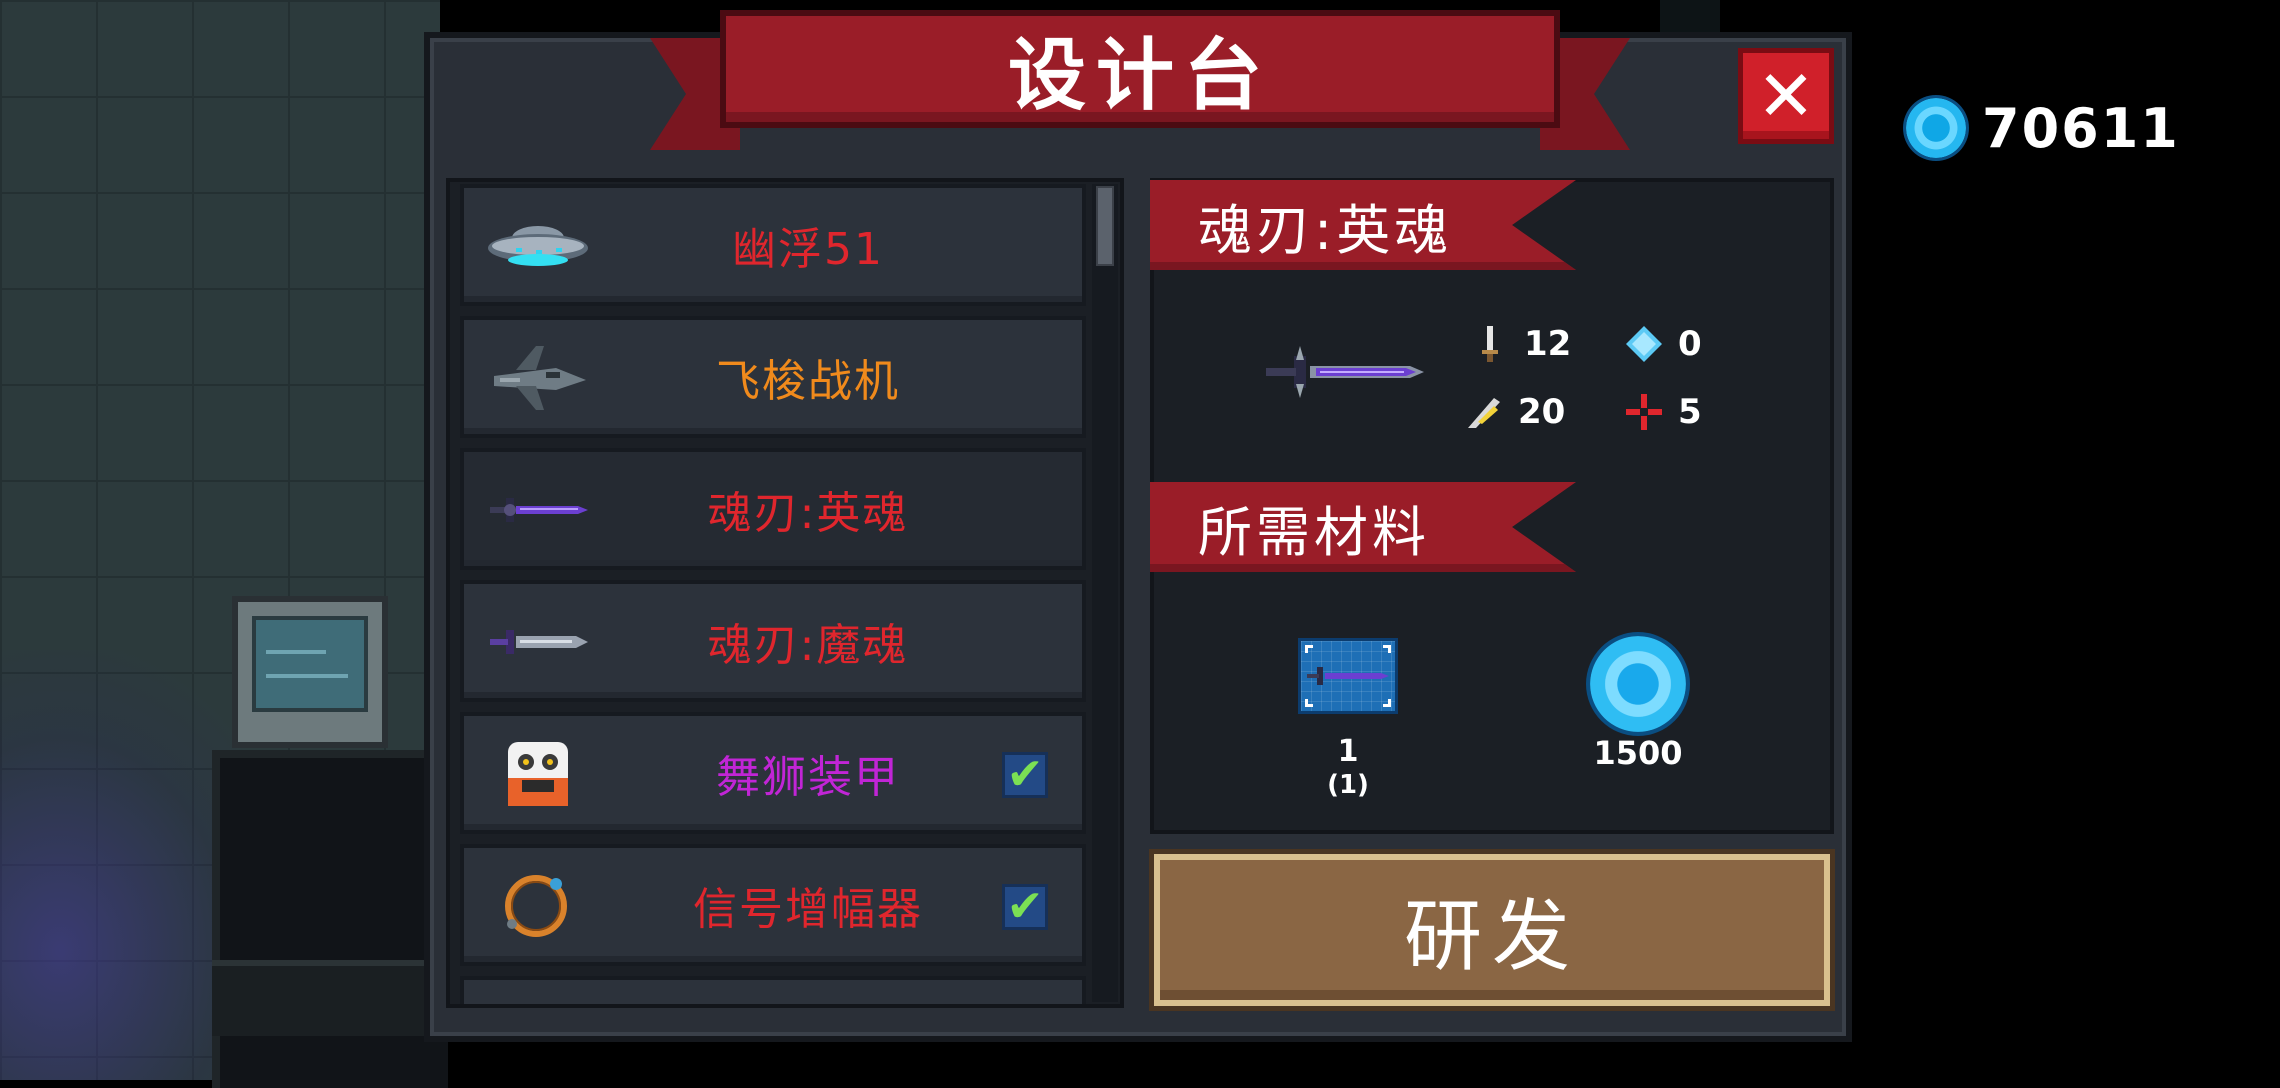 This screenshot has height=1088, width=2280. Describe the element at coordinates (538, 774) in the screenshot. I see `lion-dance-icon` at that location.